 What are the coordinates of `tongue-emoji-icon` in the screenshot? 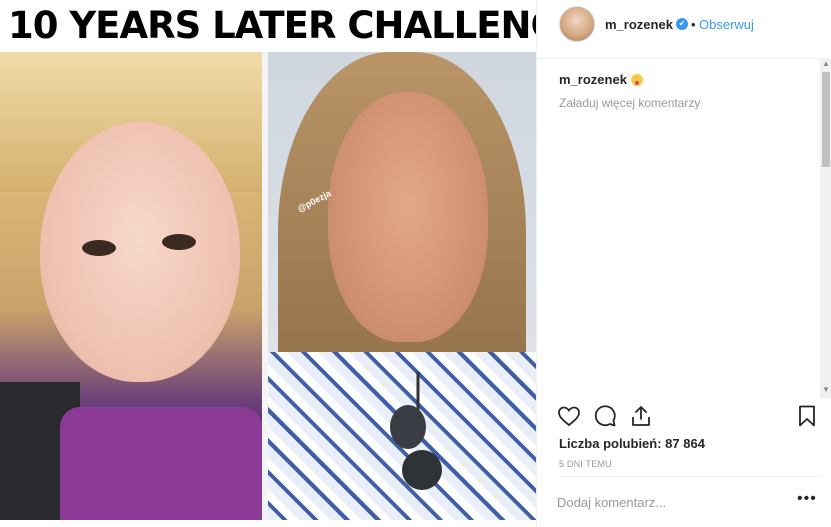 It's located at (636, 80).